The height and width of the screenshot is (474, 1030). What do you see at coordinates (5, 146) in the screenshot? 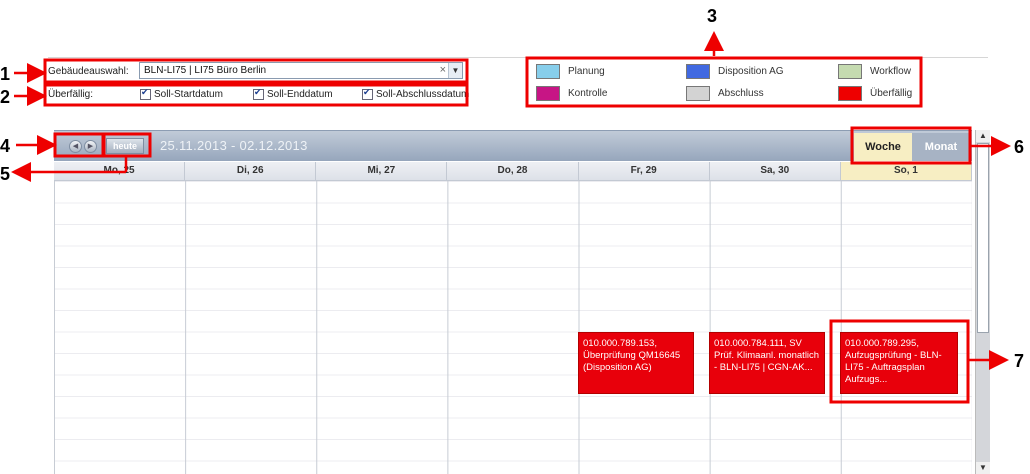
I see `annotation-number: 4` at bounding box center [5, 146].